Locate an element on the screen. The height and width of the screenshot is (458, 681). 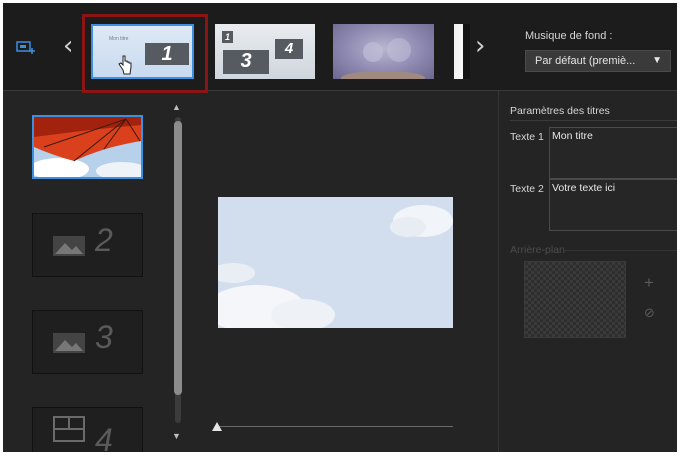
sky-preview-image is located at coordinates (335, 262).